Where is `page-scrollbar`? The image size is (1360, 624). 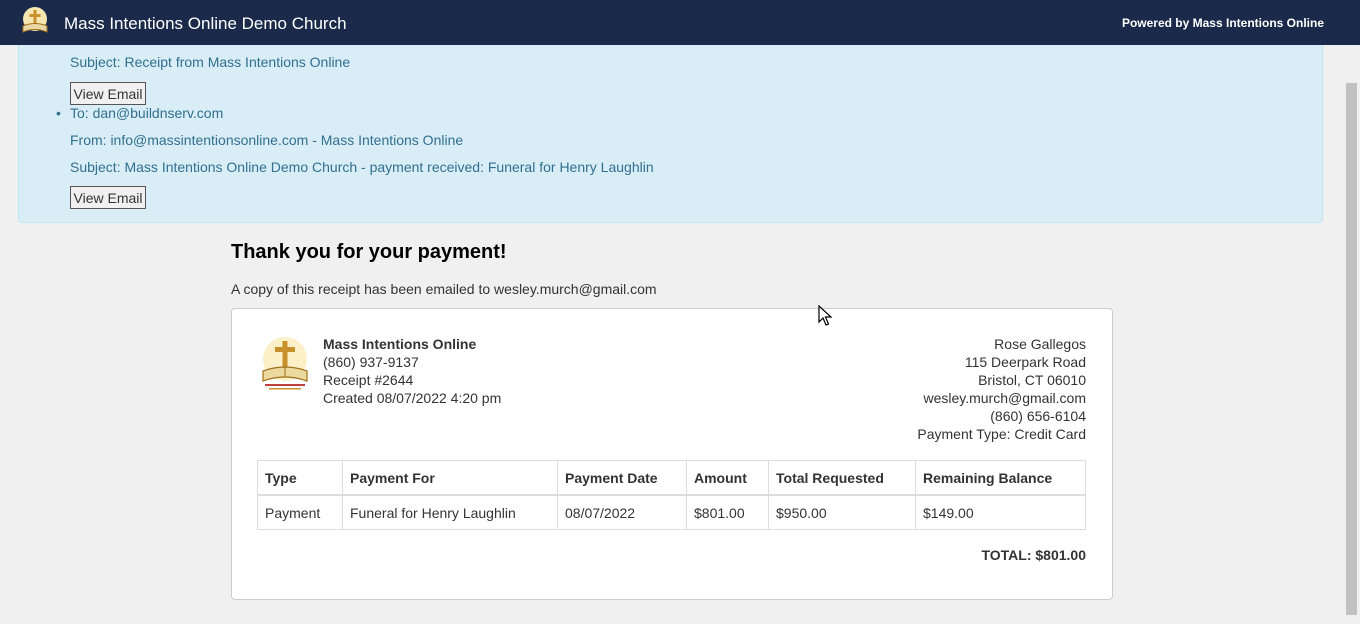 page-scrollbar is located at coordinates (1351, 334).